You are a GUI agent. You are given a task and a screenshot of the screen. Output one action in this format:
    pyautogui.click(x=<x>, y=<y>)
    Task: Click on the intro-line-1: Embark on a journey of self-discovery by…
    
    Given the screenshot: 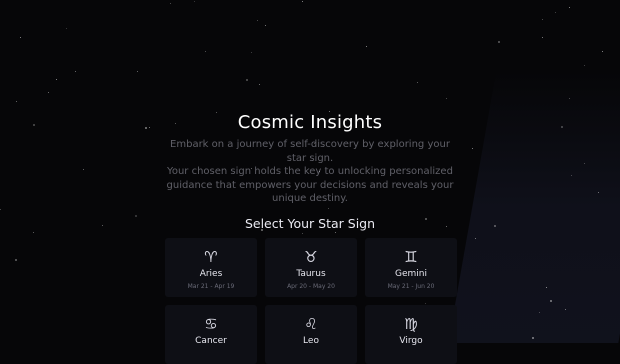 What is the action you would take?
    pyautogui.click(x=310, y=151)
    